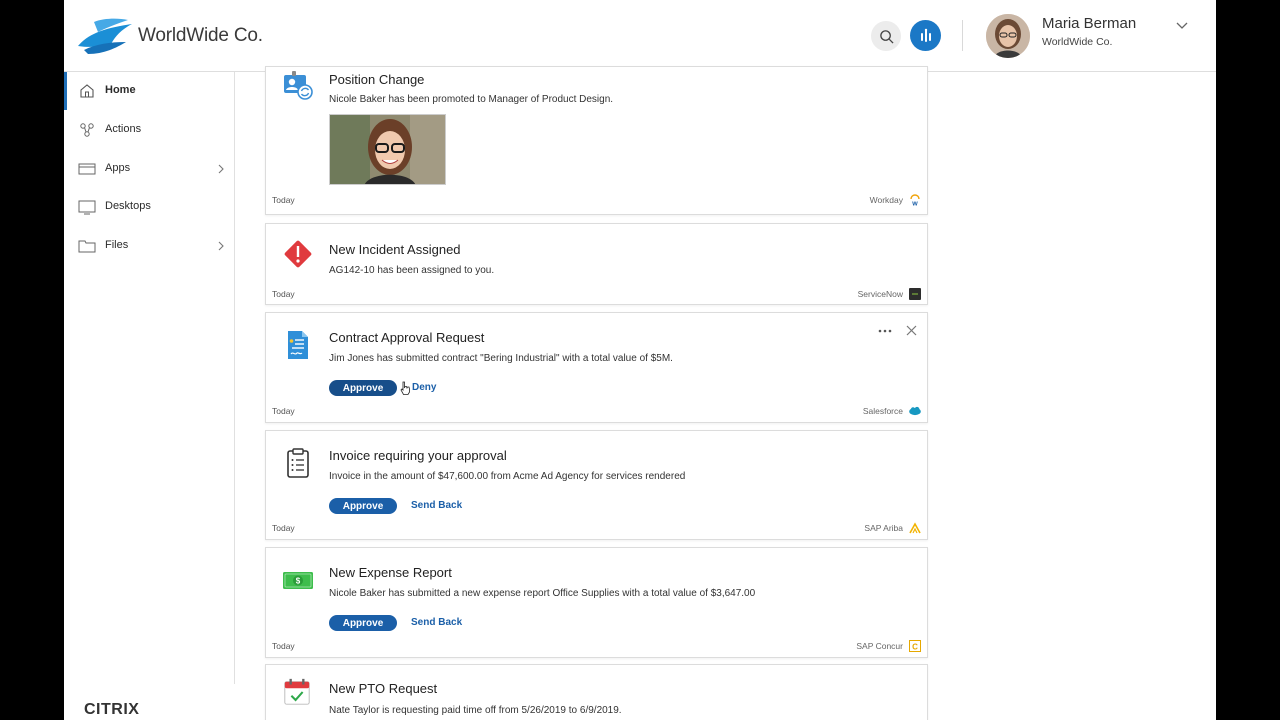 Image resolution: width=1280 pixels, height=720 pixels. Describe the element at coordinates (915, 411) in the screenshot. I see `salesforce-logo-icon` at that location.